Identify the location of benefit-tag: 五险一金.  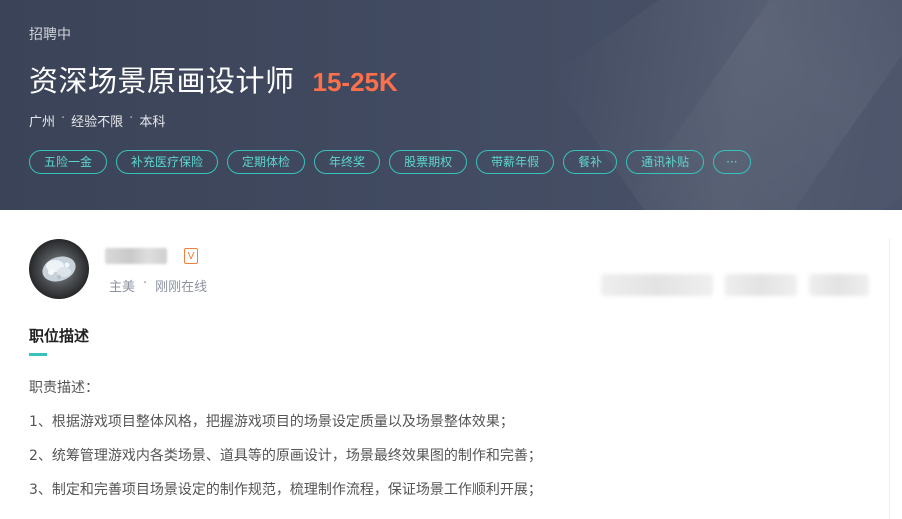
(68, 162).